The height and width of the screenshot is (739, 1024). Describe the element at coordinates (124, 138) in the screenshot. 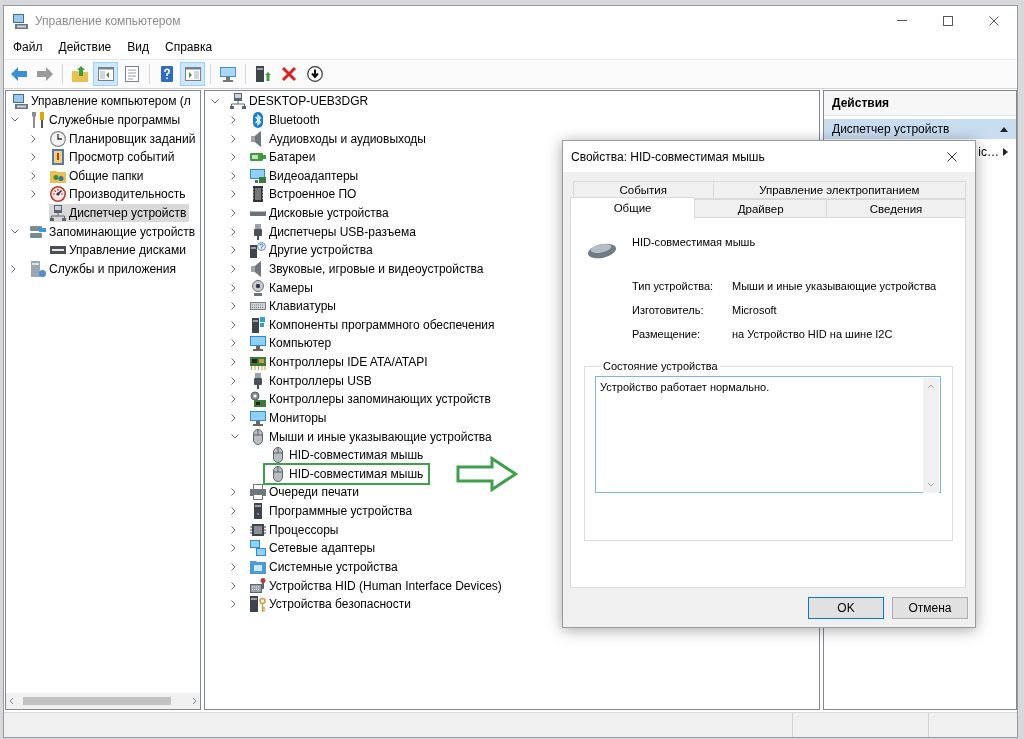

I see `tree-item: Планировщик заданий` at that location.